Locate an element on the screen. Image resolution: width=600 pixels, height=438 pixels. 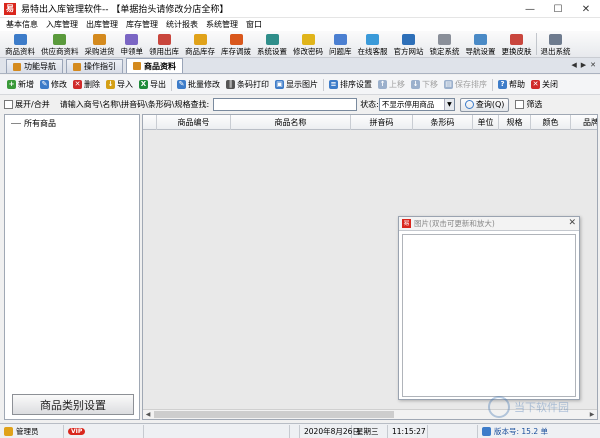
category-settings-button: 商品类别设置 is located at coordinates (73, 404).